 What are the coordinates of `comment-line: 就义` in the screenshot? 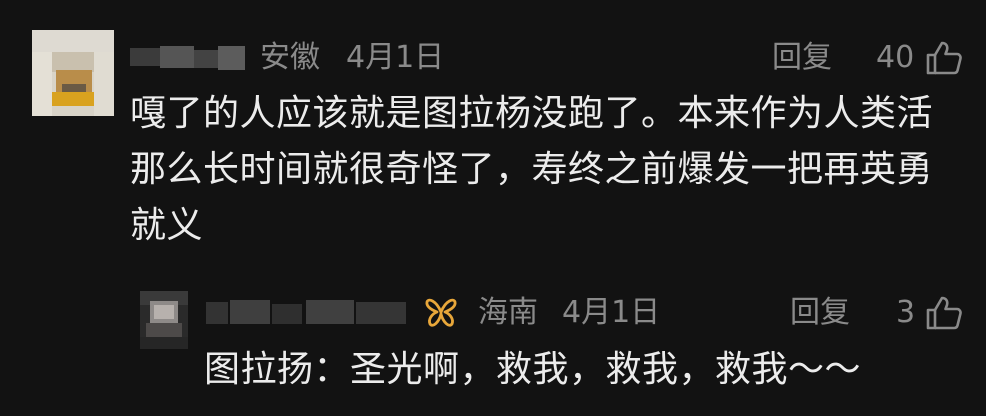 It's located at (167, 225).